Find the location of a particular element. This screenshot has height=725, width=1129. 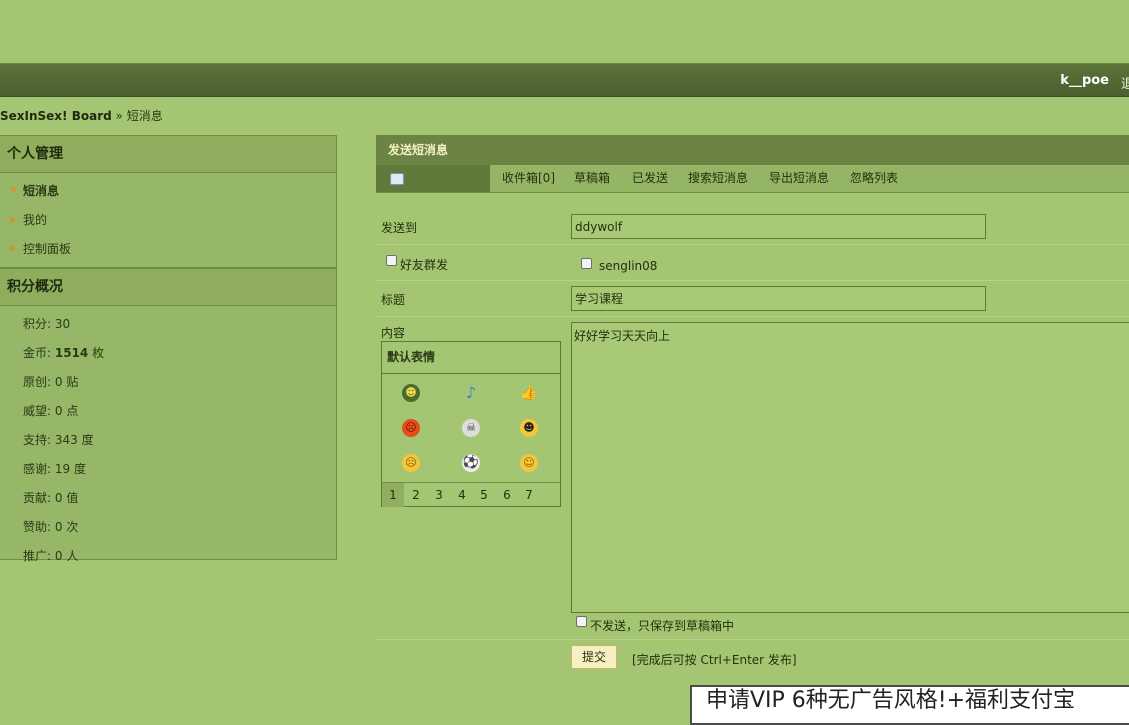

stat-points: 积分: 30 is located at coordinates (47, 324).